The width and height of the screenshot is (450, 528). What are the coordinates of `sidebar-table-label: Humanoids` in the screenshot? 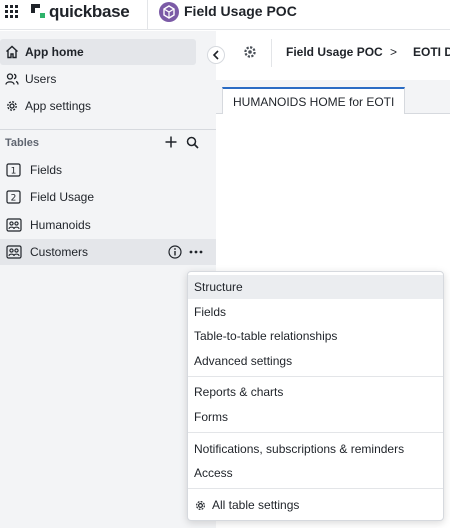 It's located at (60, 225).